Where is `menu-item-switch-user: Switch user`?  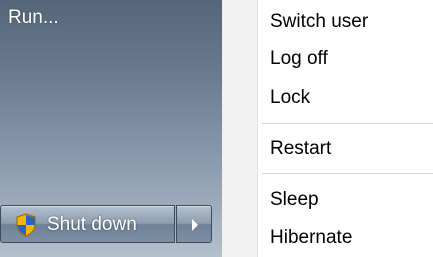
menu-item-switch-user: Switch user is located at coordinates (319, 22).